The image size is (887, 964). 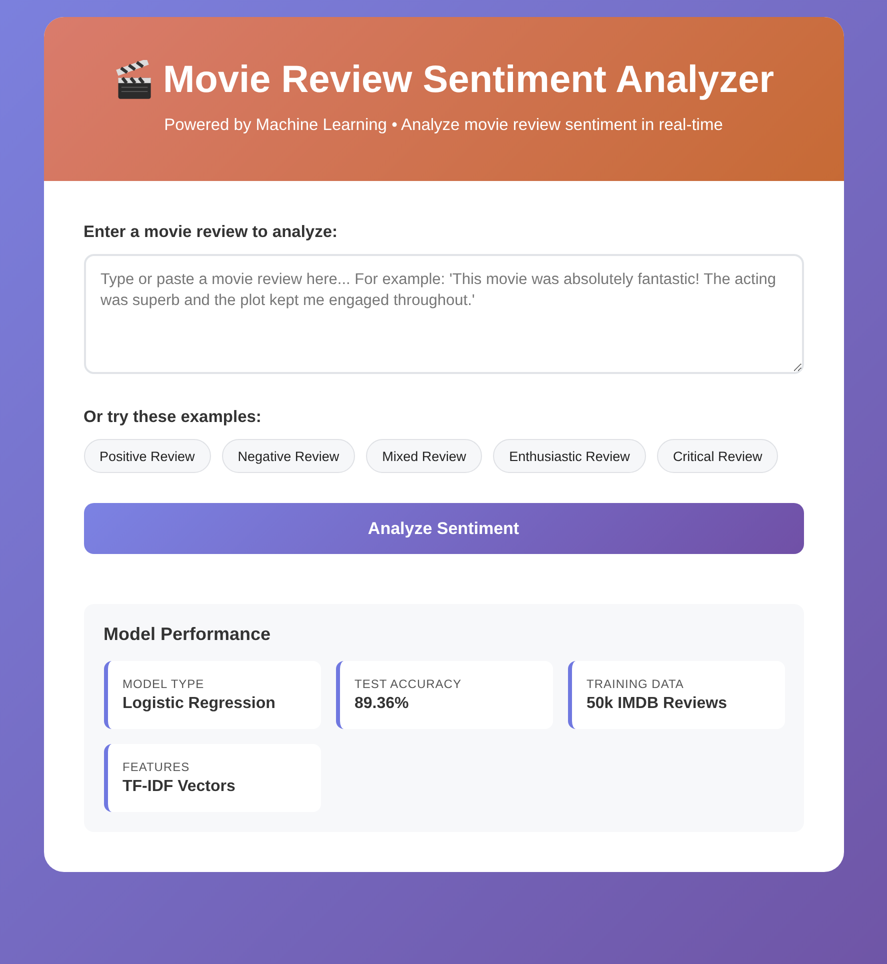 What do you see at coordinates (443, 125) in the screenshot?
I see `app-subtitle: Powered by Machine Learning • Analyze movie review sentiment in real-time` at bounding box center [443, 125].